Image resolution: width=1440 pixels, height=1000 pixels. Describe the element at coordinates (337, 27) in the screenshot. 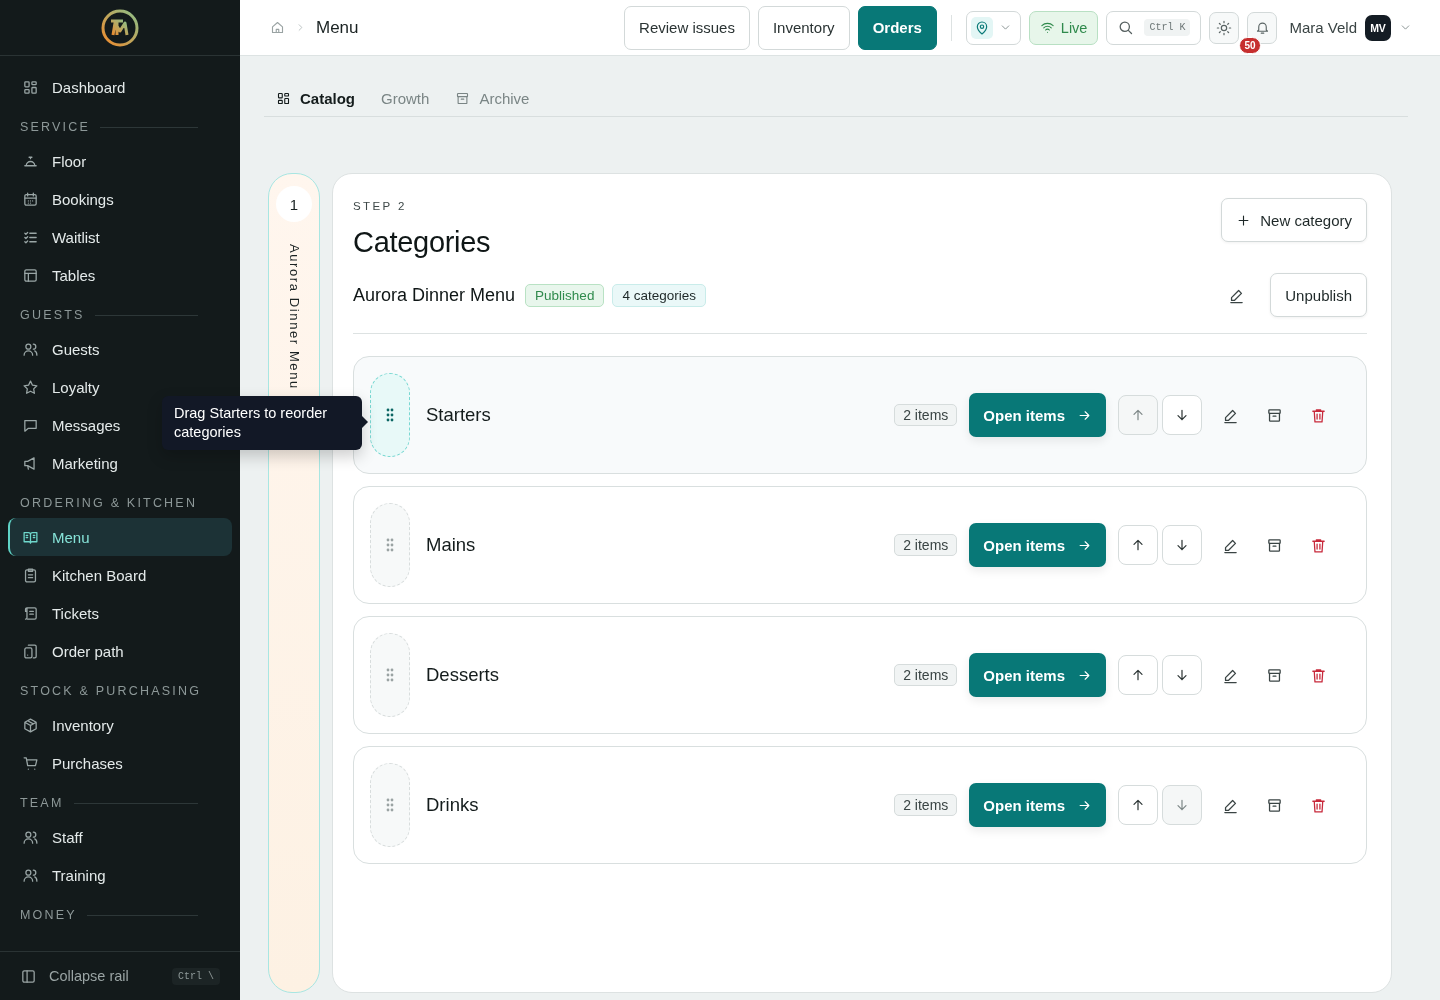

I see `breadcrumb-current: Menu` at that location.